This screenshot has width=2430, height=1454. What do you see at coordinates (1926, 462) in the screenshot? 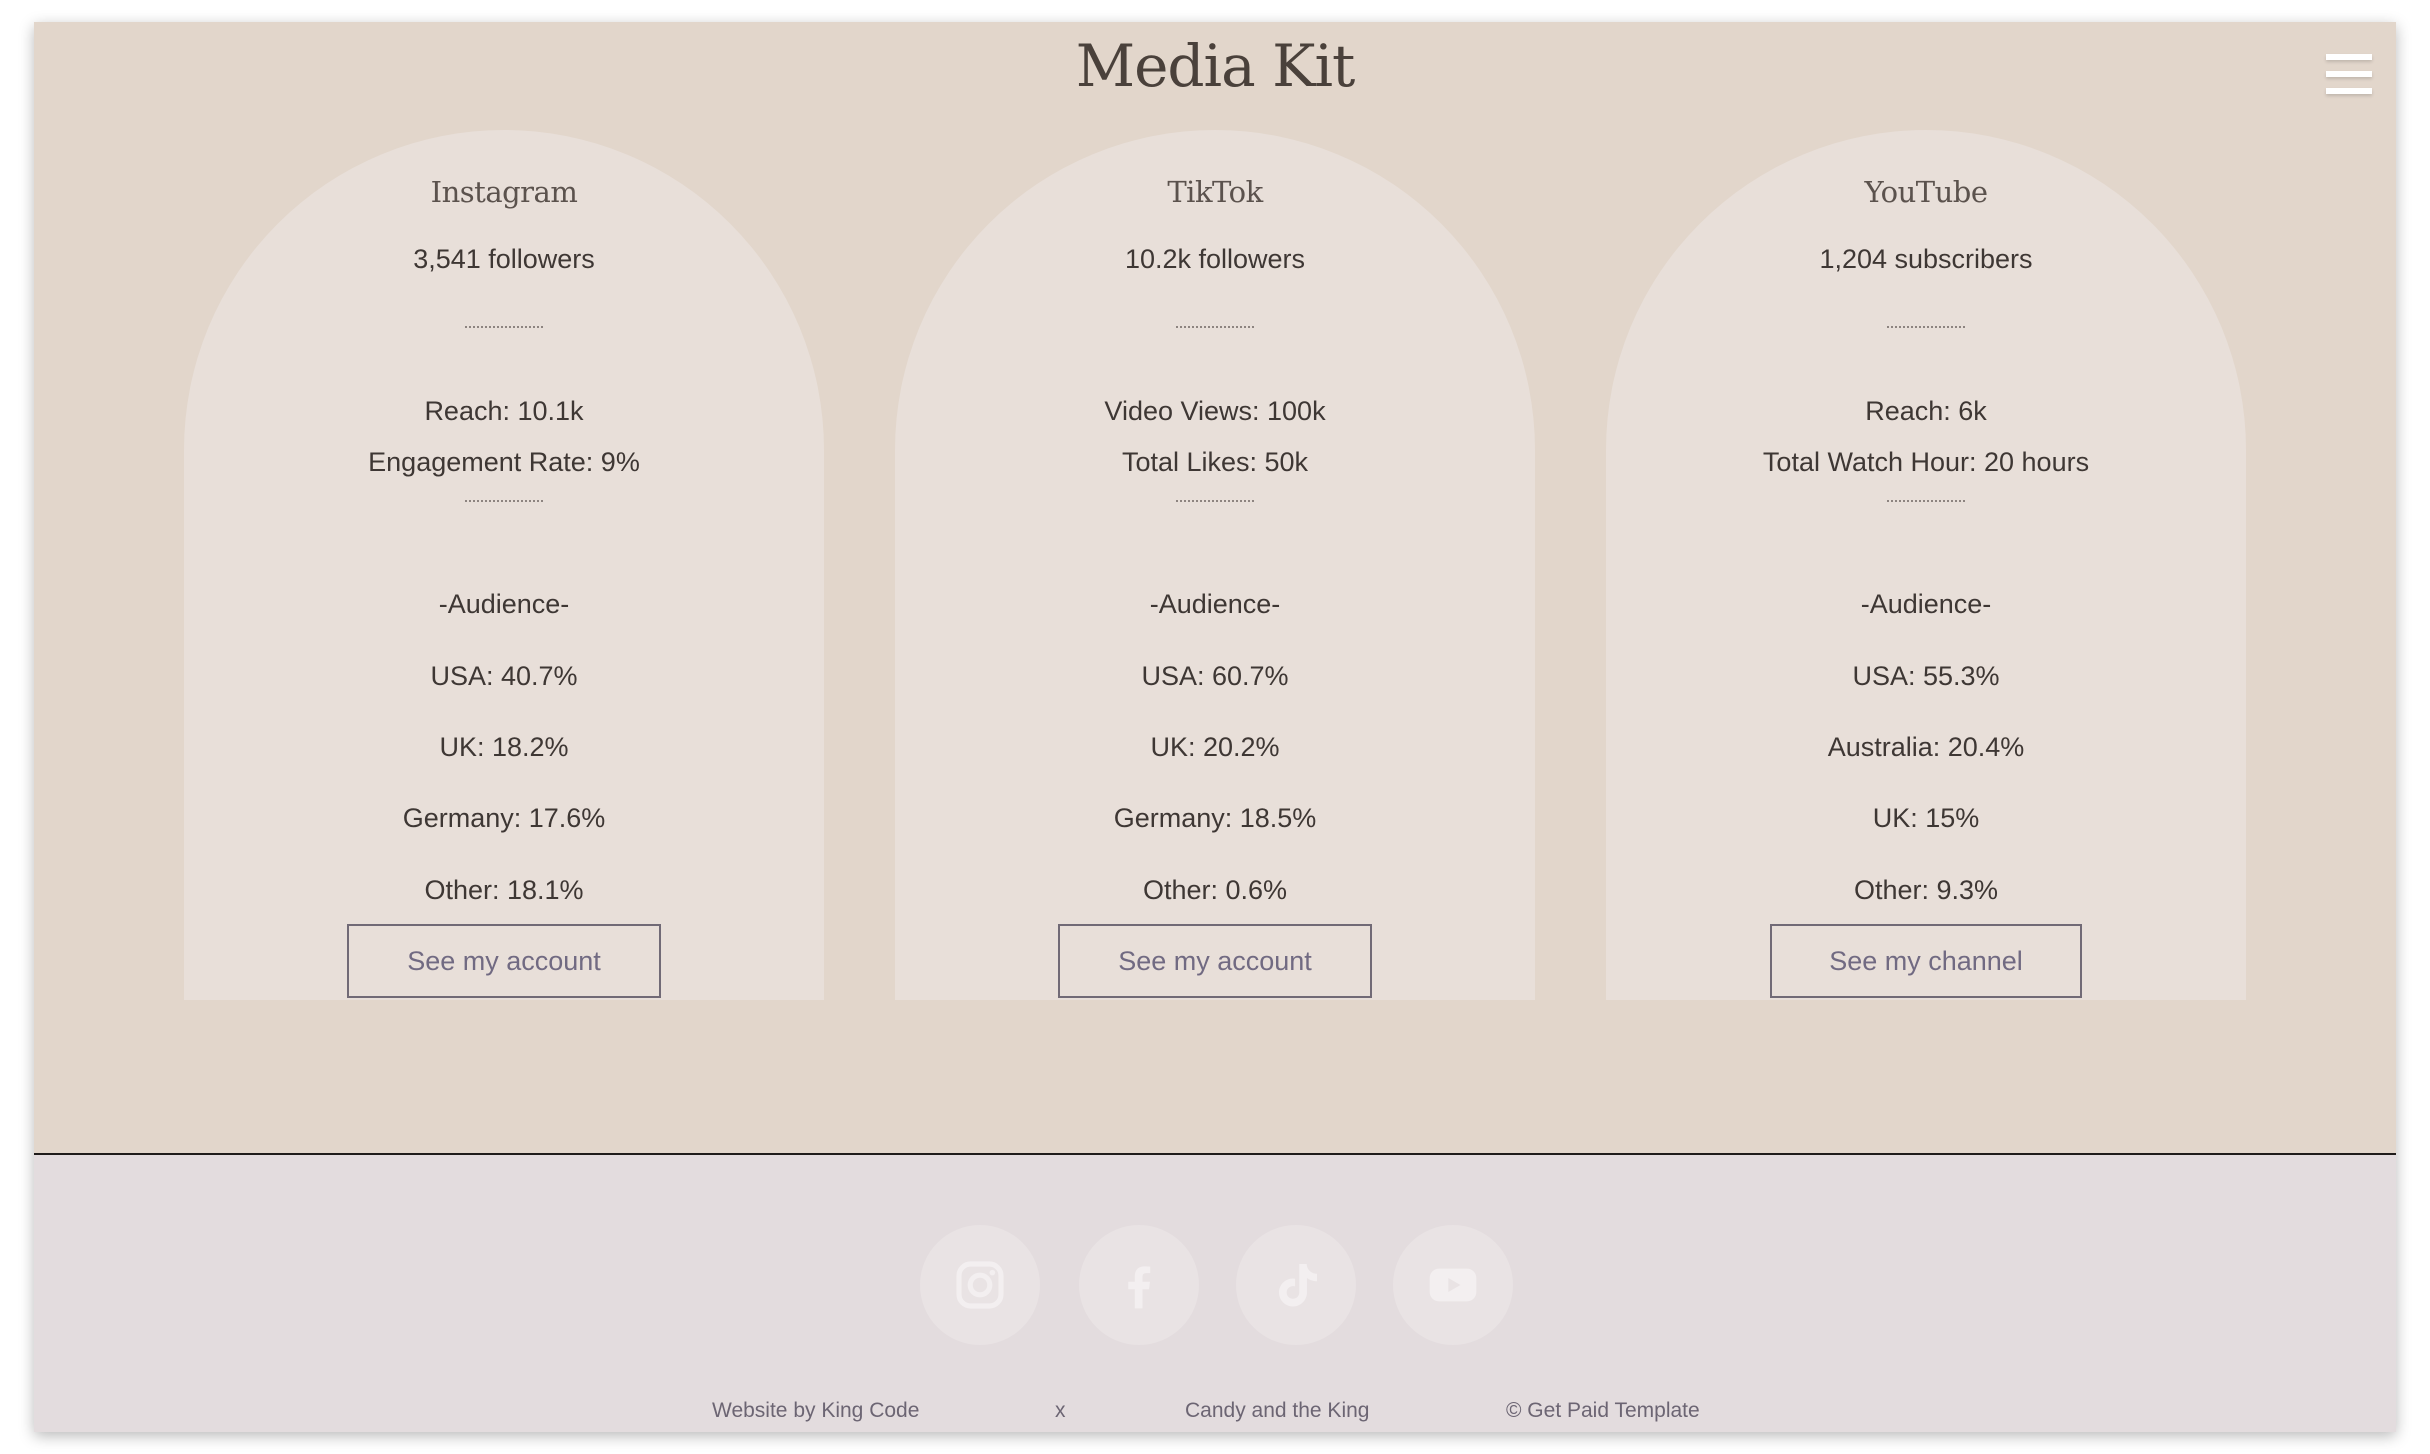
I see `stat-watch-hours: Total Watch Hour: 20 hours` at bounding box center [1926, 462].